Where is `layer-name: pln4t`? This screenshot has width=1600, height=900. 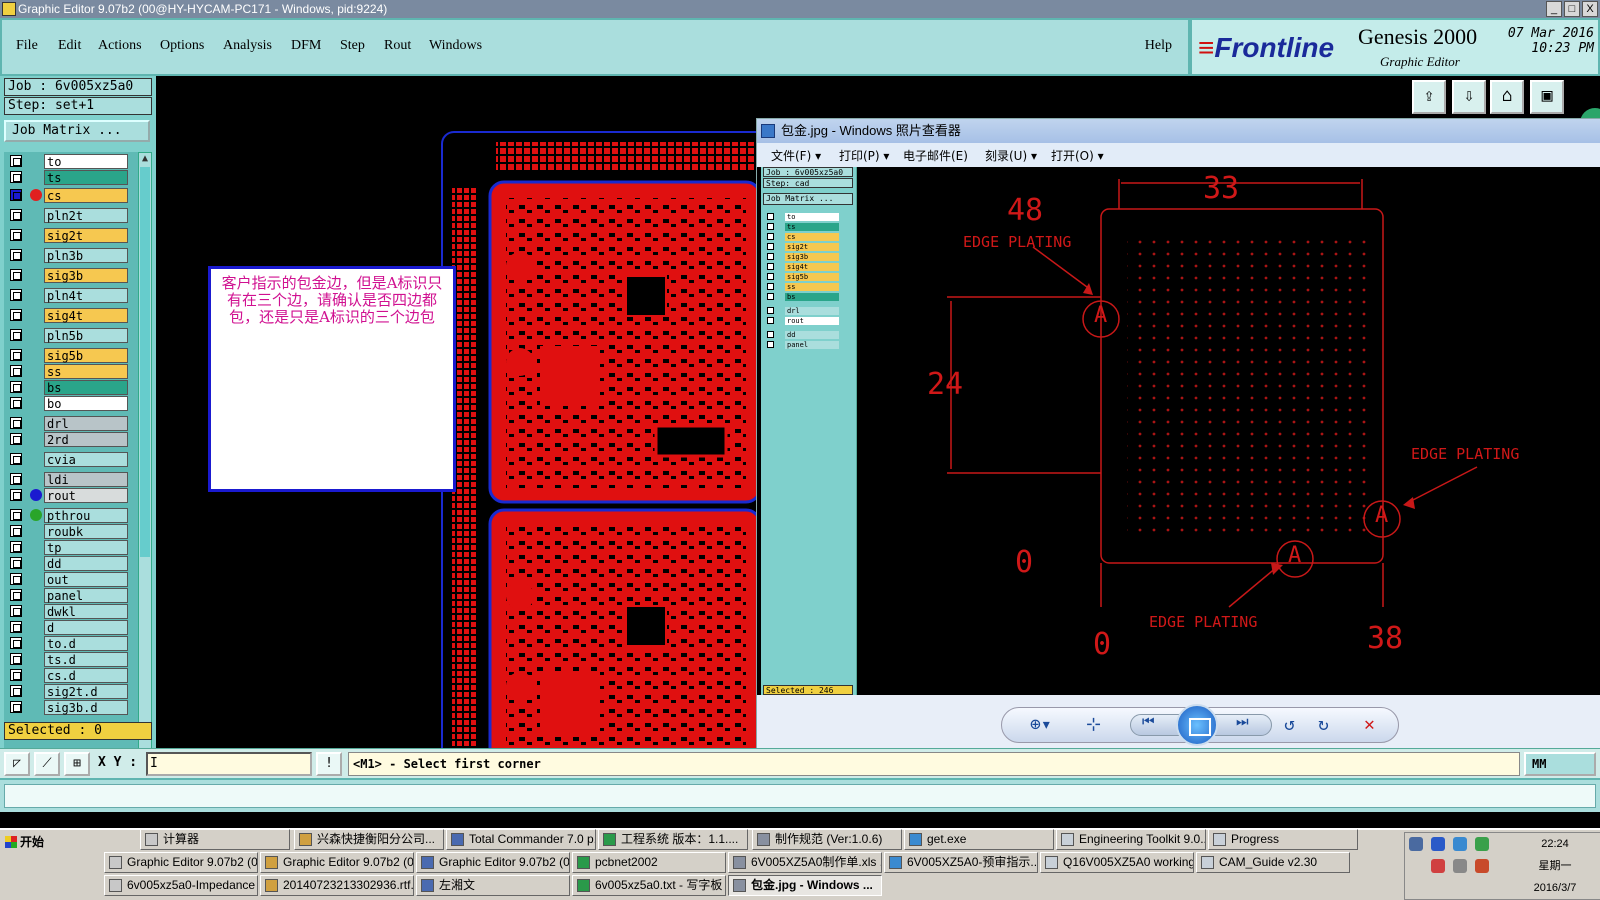 layer-name: pln4t is located at coordinates (86, 295).